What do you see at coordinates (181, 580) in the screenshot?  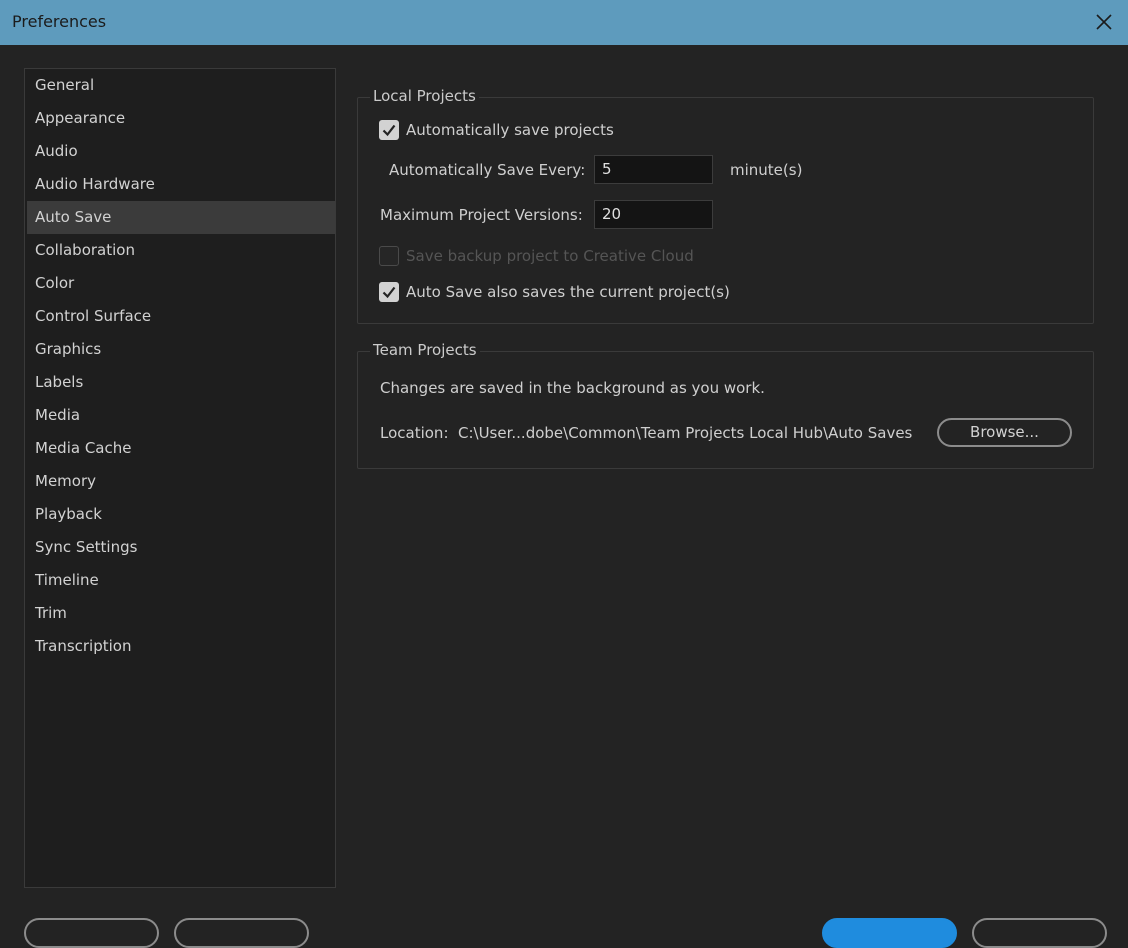 I see `sidebar-item-timeline: Timeline` at bounding box center [181, 580].